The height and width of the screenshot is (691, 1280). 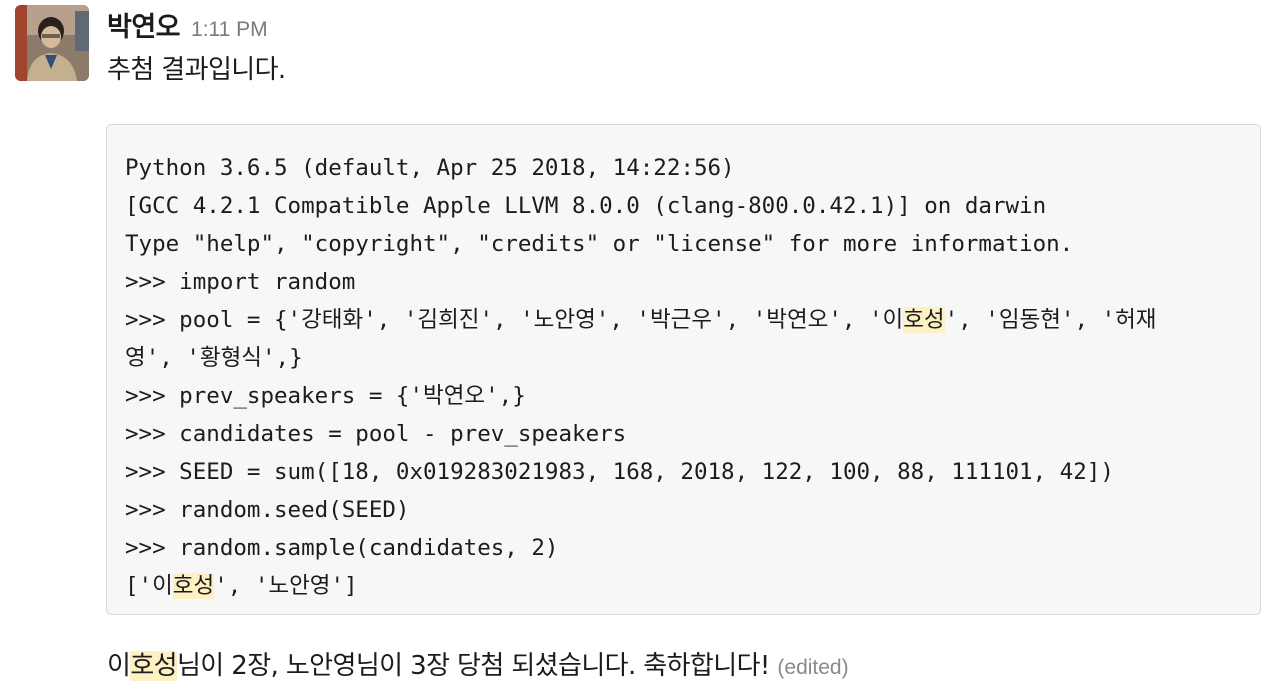 What do you see at coordinates (229, 30) in the screenshot?
I see `message-timestamp: 1:11 PM` at bounding box center [229, 30].